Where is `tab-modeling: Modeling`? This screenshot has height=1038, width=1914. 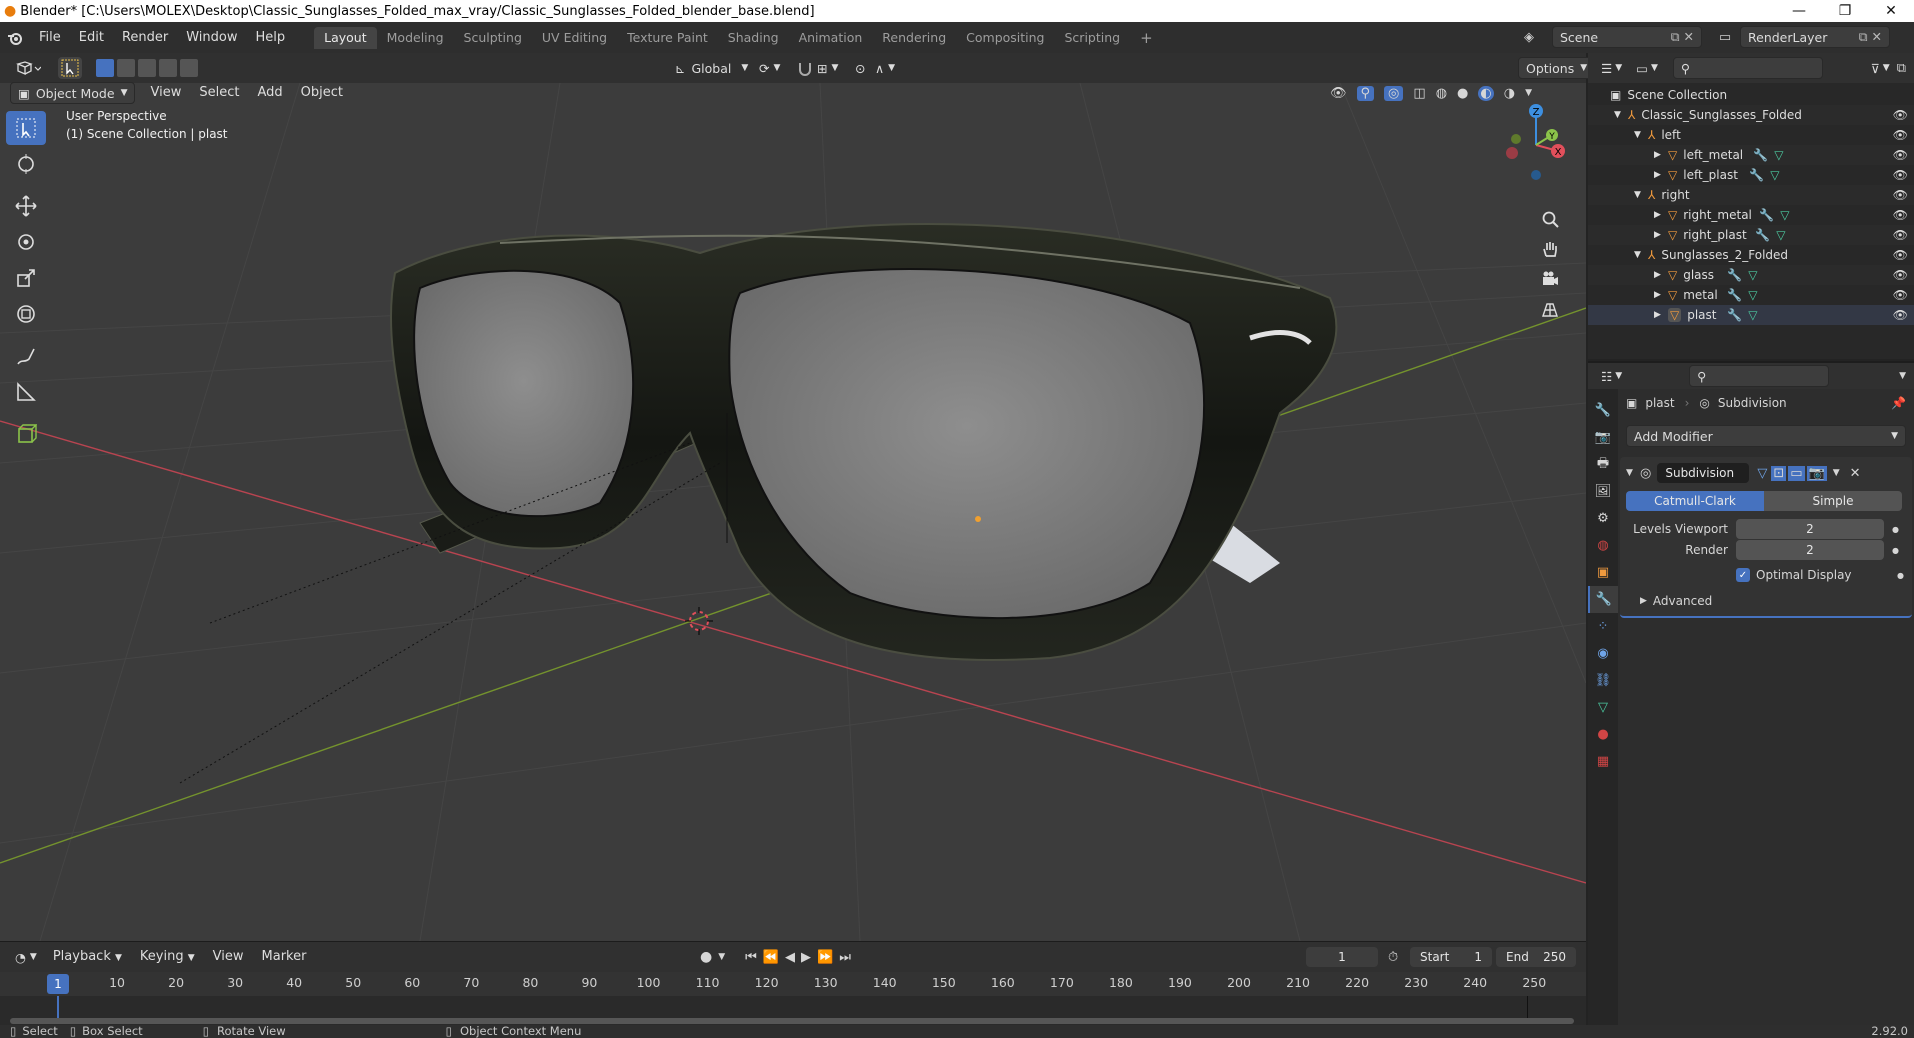
tab-modeling: Modeling is located at coordinates (415, 38).